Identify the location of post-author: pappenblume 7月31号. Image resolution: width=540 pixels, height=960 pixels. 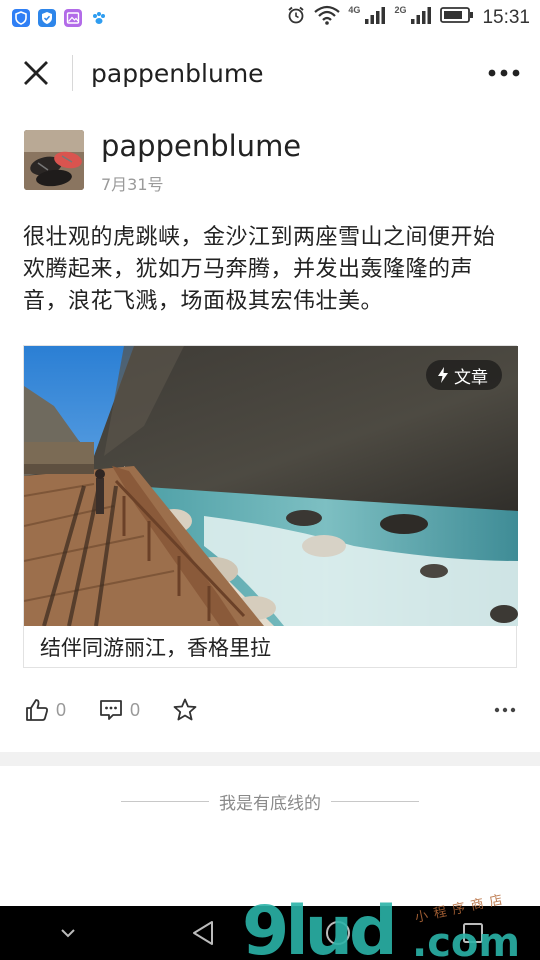
(162, 162).